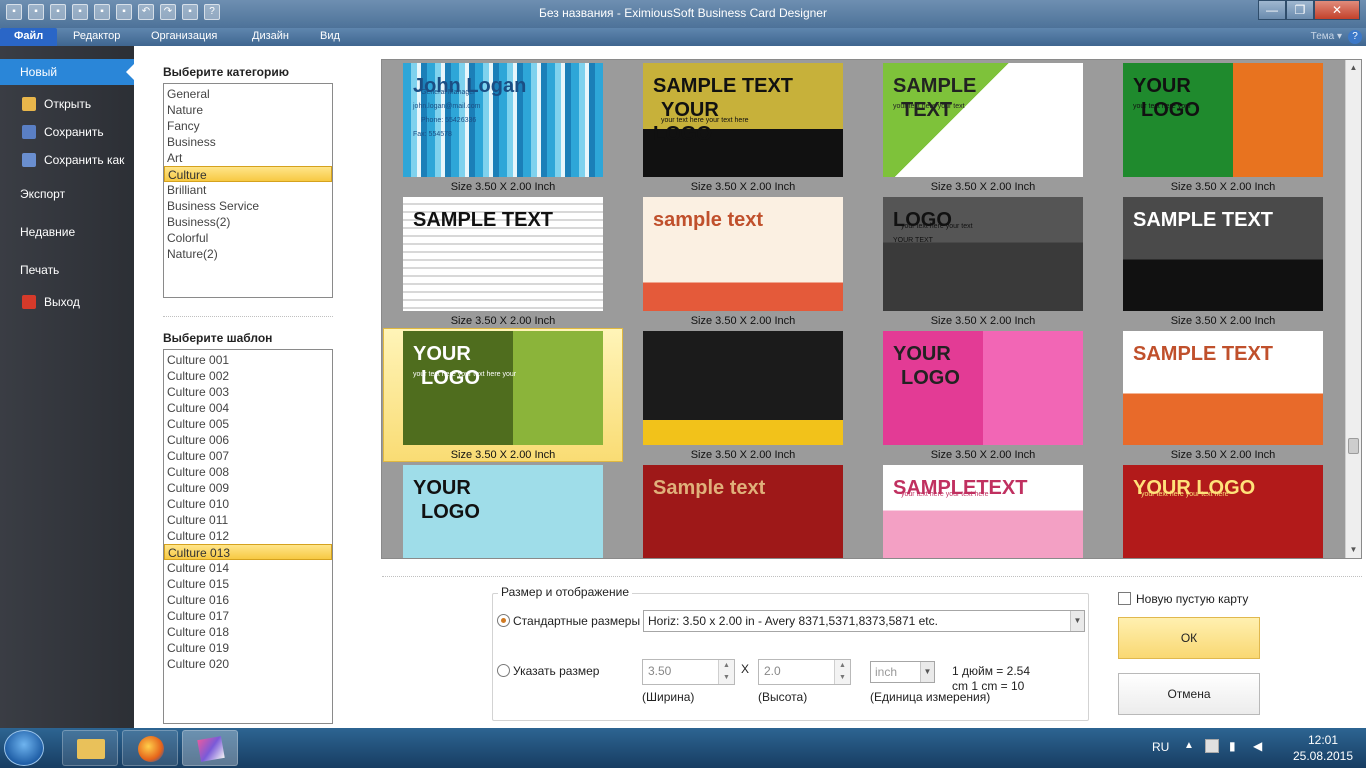  Describe the element at coordinates (1160, 747) in the screenshot. I see `language-indicator: RU` at that location.